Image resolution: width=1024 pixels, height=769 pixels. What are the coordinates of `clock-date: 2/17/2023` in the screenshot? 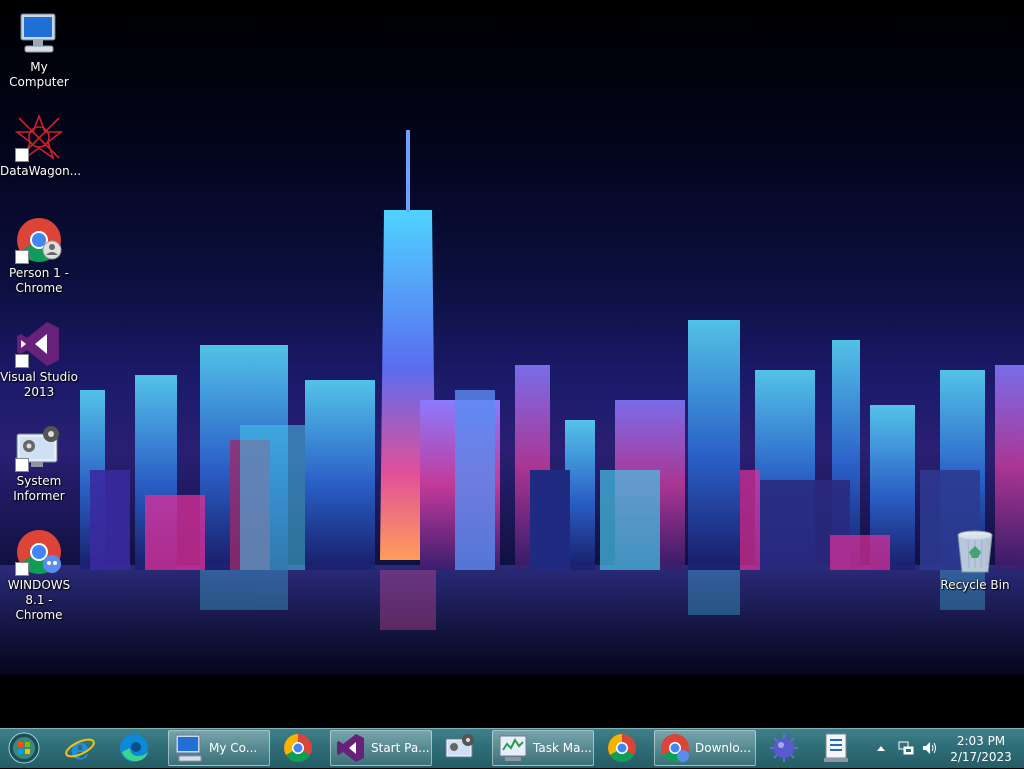 It's located at (981, 757).